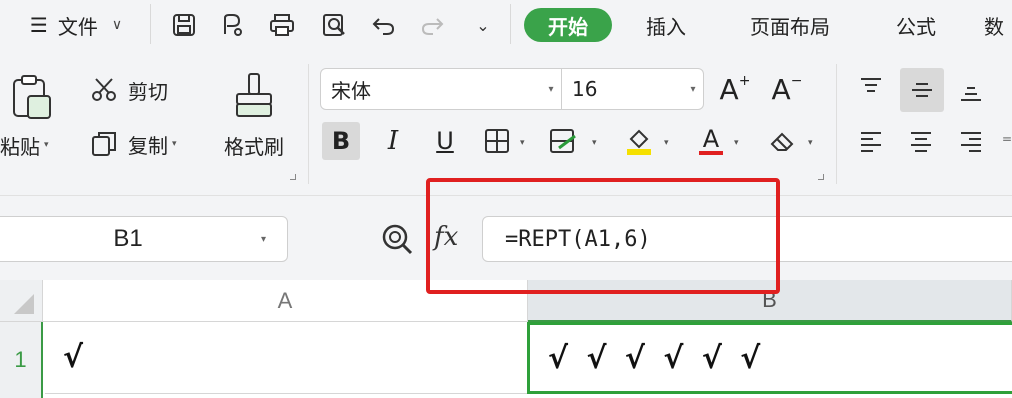 The image size is (1012, 398). What do you see at coordinates (144, 239) in the screenshot?
I see `name-box: B1 ▾` at bounding box center [144, 239].